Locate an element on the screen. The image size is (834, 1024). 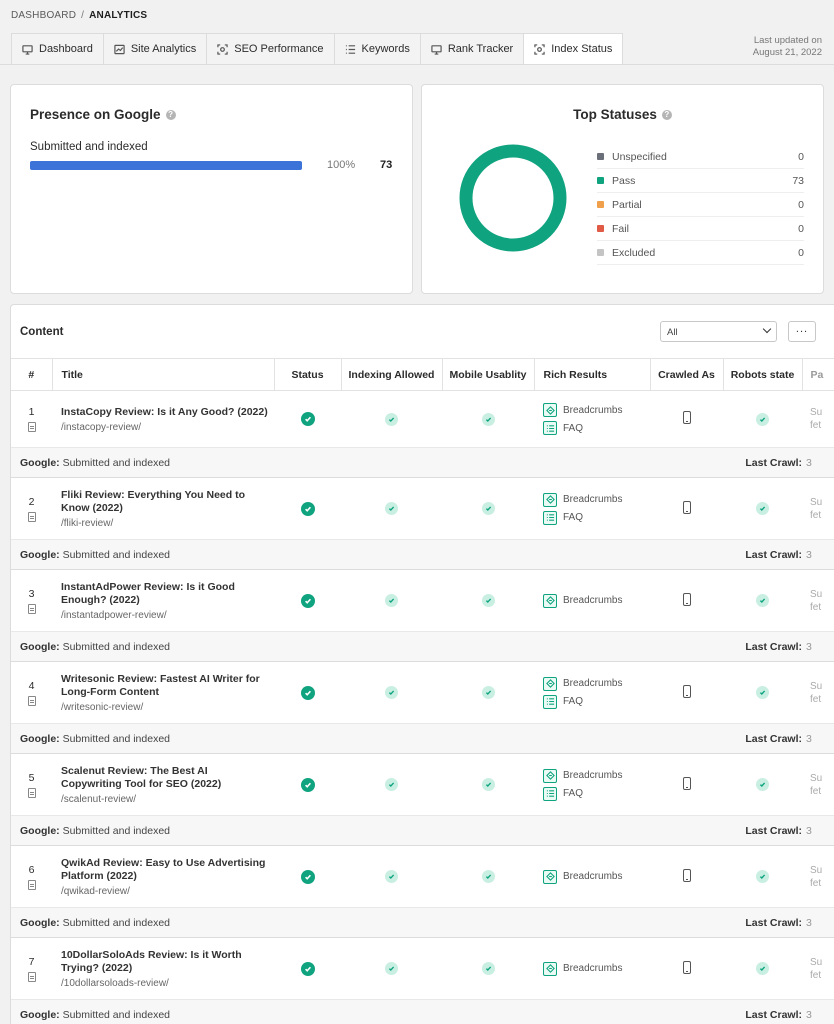
presence-percent: 100% is located at coordinates (341, 165).